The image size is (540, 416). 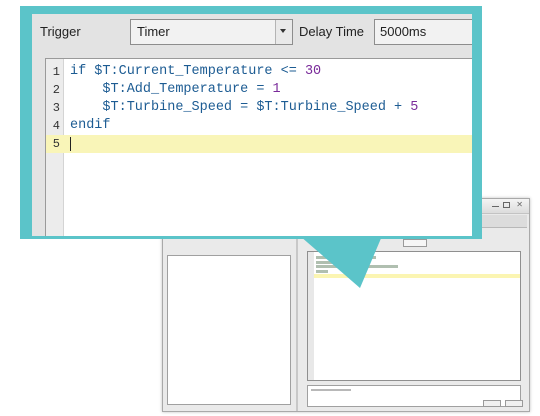 What do you see at coordinates (70, 144) in the screenshot?
I see `text-caret` at bounding box center [70, 144].